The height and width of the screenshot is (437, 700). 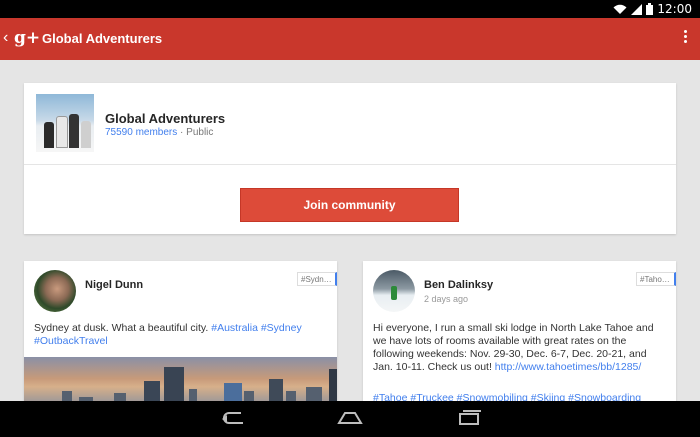 What do you see at coordinates (350, 9) in the screenshot?
I see `status-bar: 12:00` at bounding box center [350, 9].